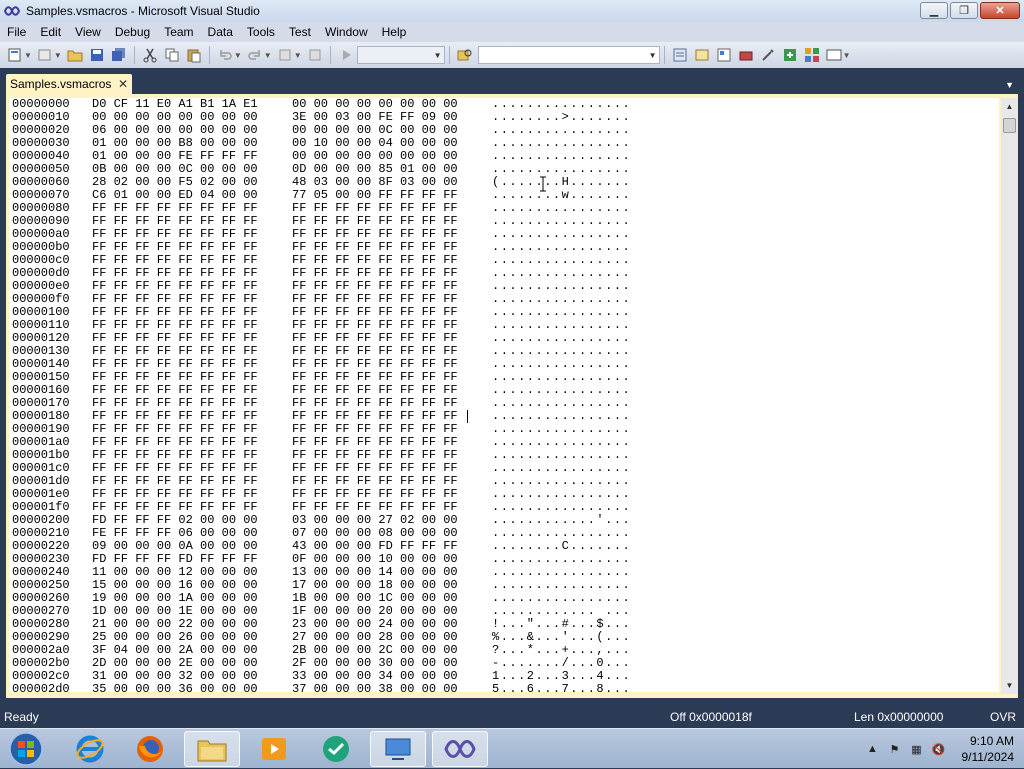  What do you see at coordinates (400, 55) in the screenshot?
I see `solution-configuration-combo: ▼` at bounding box center [400, 55].